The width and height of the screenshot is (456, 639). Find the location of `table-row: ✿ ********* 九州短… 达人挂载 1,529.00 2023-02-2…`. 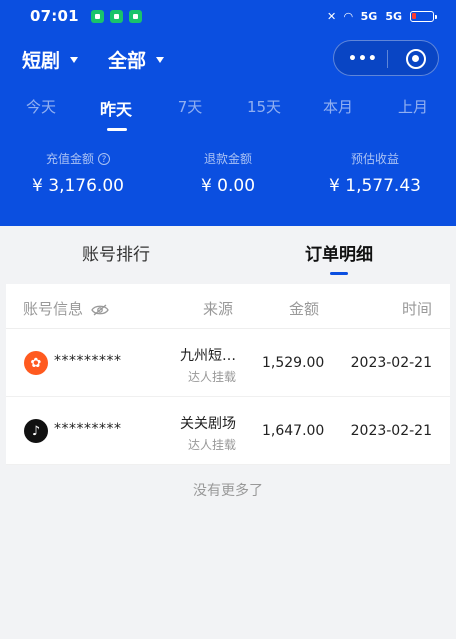

table-row: ✿ ********* 九州短… 达人挂载 1,529.00 2023-02-2… is located at coordinates (228, 363).